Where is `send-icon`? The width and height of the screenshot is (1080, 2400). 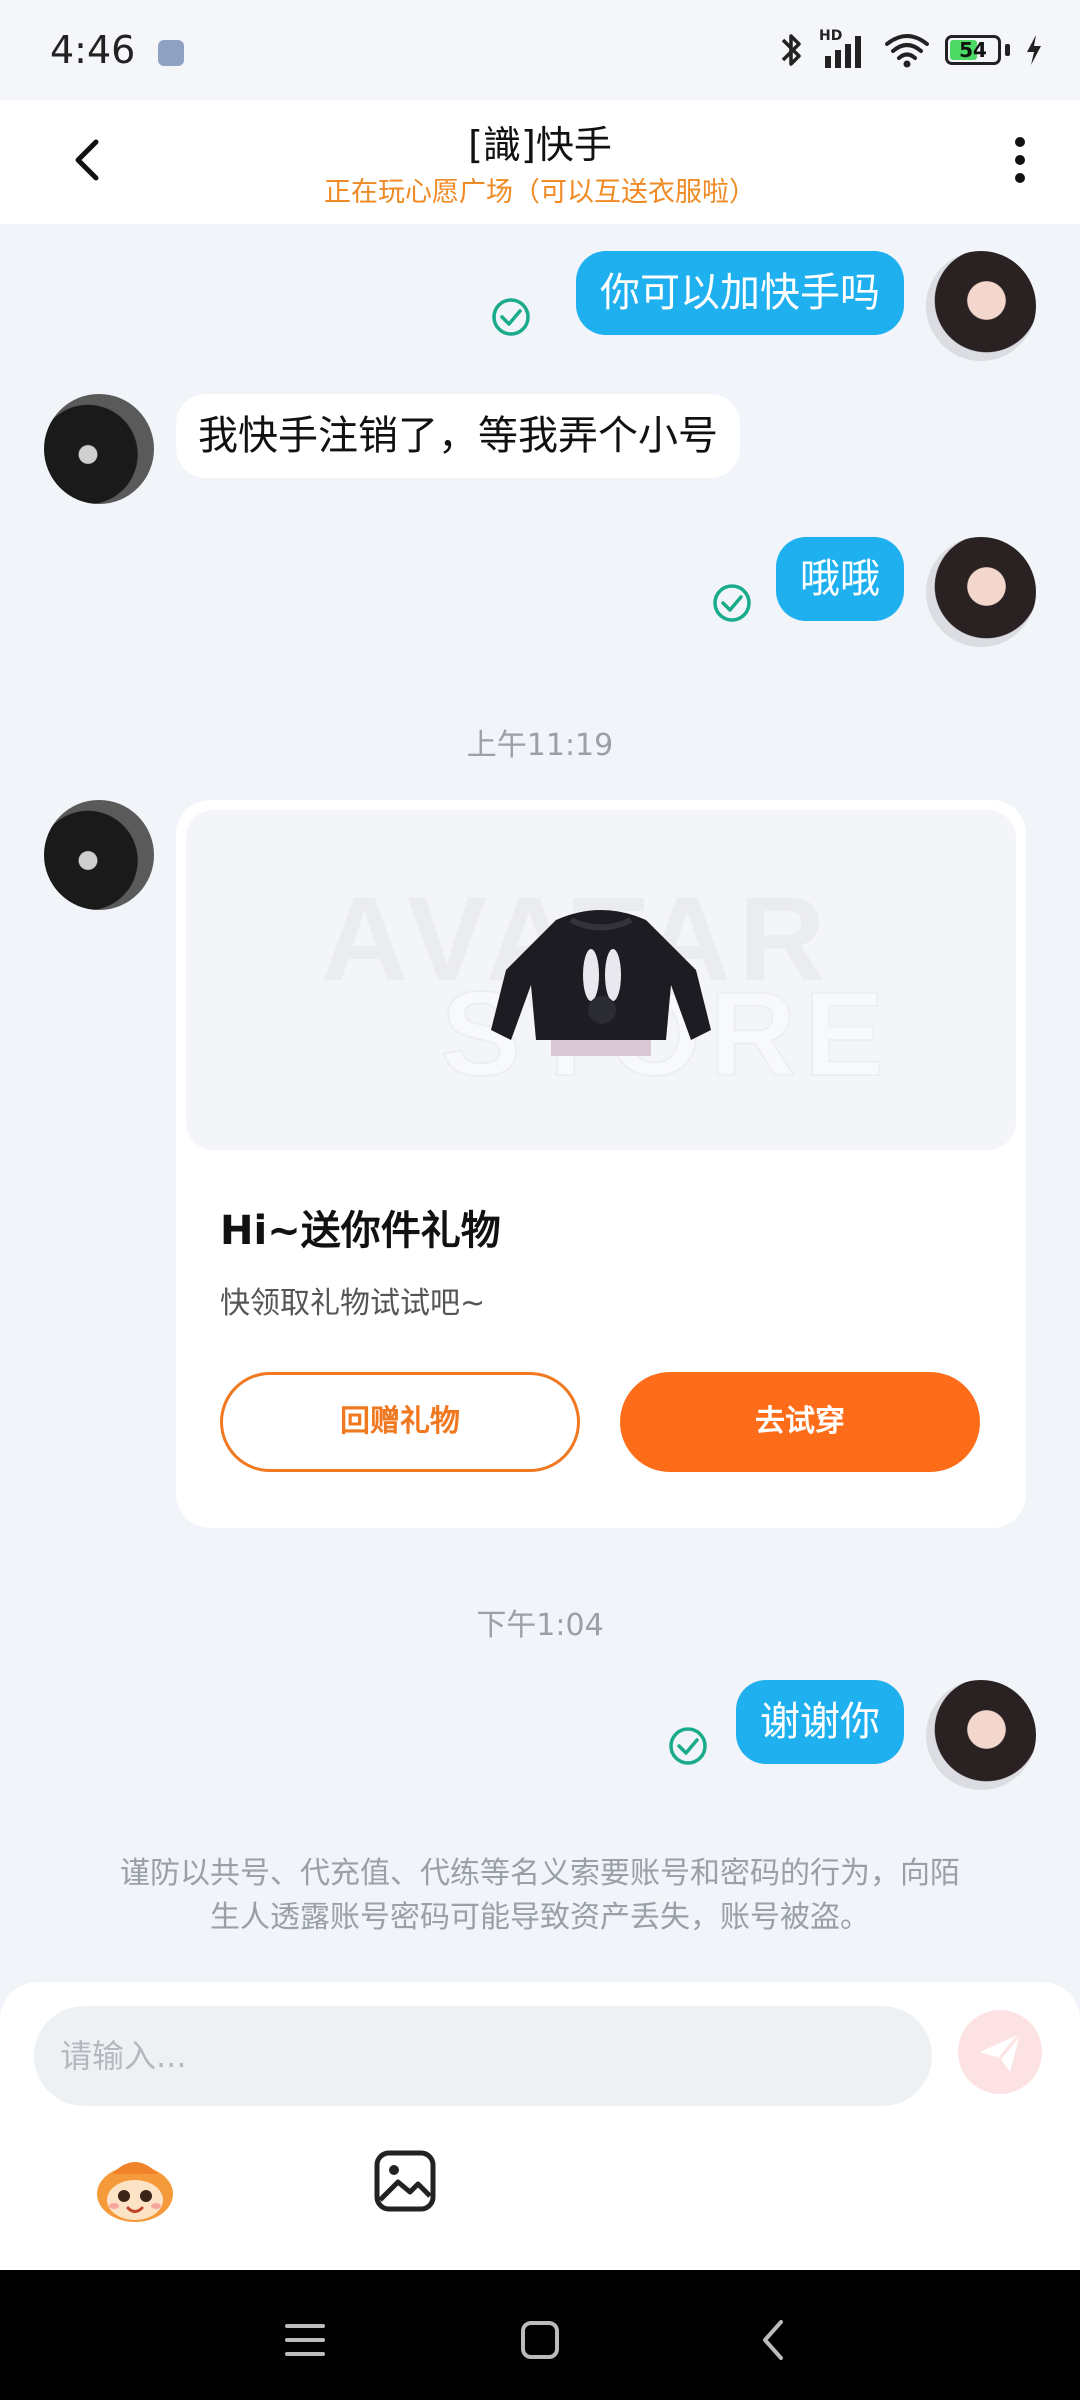
send-icon is located at coordinates (1001, 2052).